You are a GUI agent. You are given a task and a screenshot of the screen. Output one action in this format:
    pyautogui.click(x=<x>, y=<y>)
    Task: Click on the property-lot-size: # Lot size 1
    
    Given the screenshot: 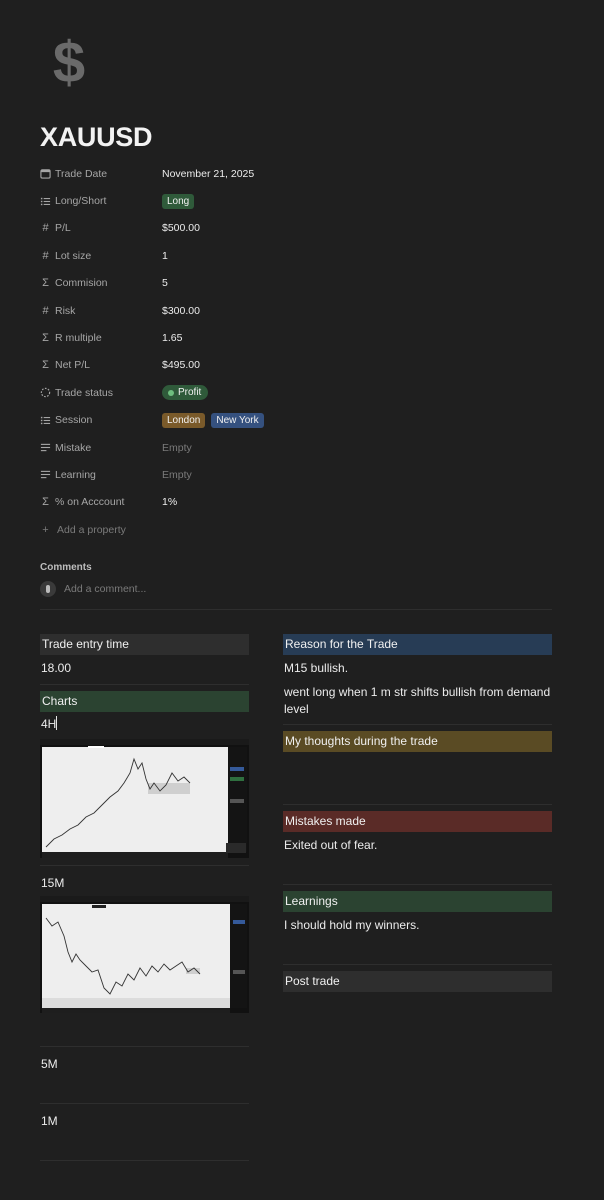 What is the action you would take?
    pyautogui.click(x=300, y=255)
    